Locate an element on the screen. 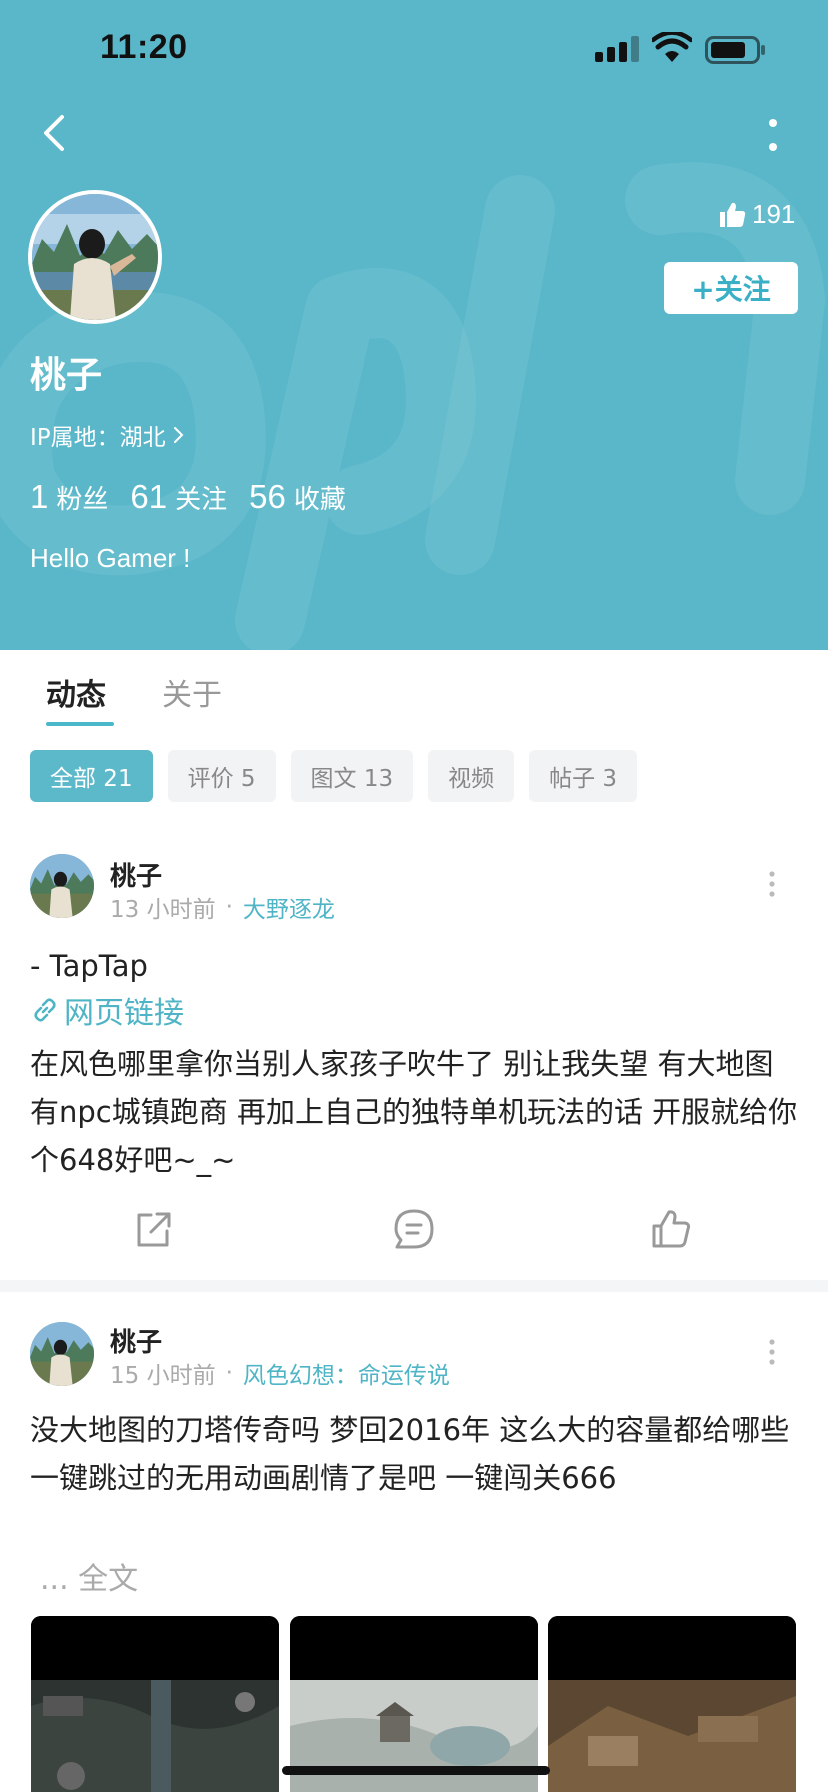 The height and width of the screenshot is (1792, 828). active-tab-indicator is located at coordinates (80, 724).